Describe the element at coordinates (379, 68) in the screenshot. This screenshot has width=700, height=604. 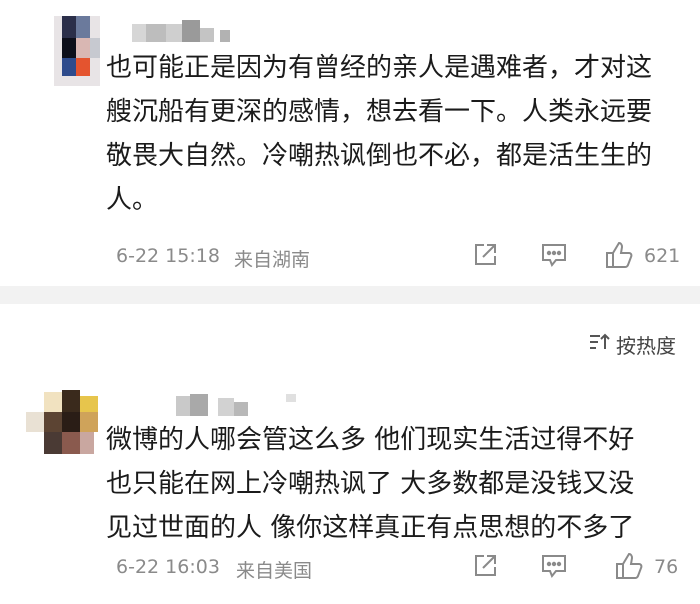
I see `comment-1-line-1: 也可能正是因为有曾经的亲人是遇难者，才对这` at that location.